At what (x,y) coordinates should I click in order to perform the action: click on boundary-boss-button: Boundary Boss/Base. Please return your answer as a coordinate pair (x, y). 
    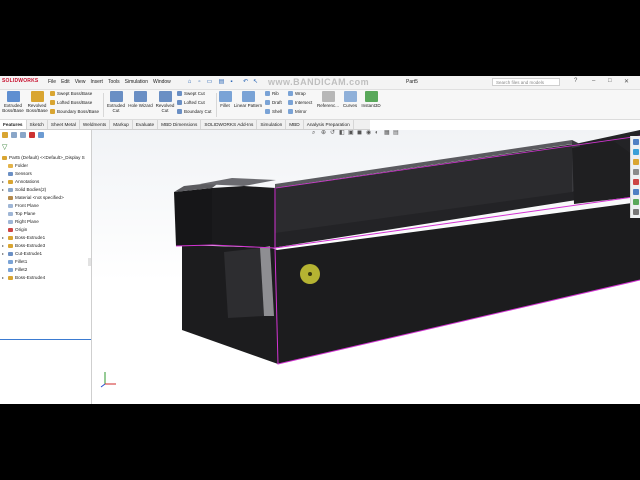
    Looking at the image, I should click on (74, 111).